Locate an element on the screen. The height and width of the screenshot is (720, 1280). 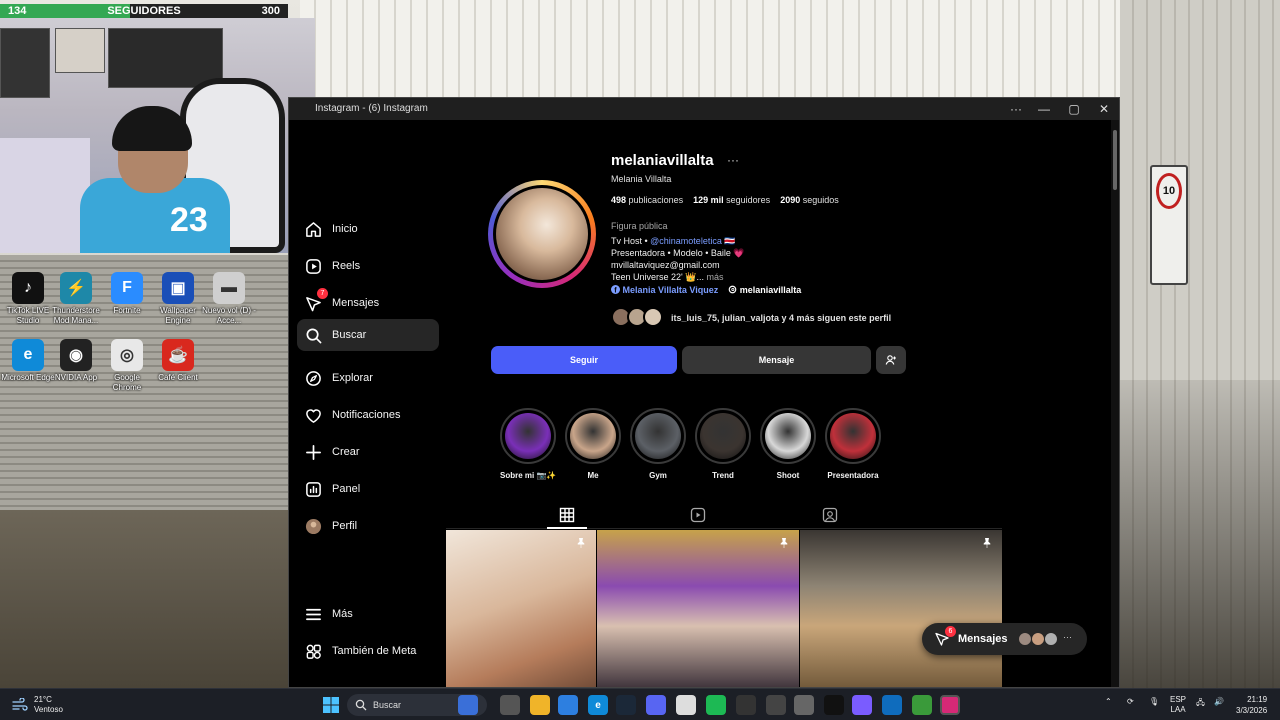
instagram-icon is located at coordinates (950, 705).